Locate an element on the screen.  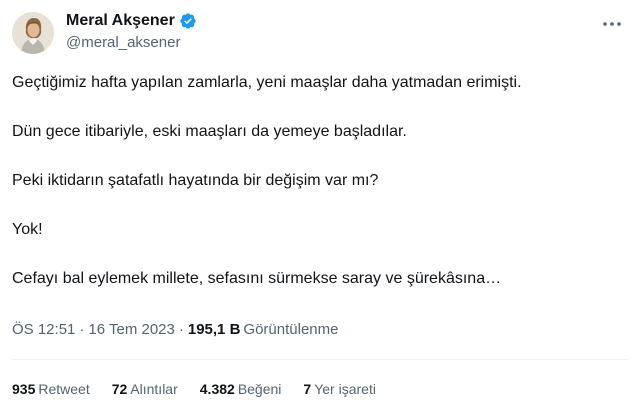
more-horizontal-icon is located at coordinates (612, 24).